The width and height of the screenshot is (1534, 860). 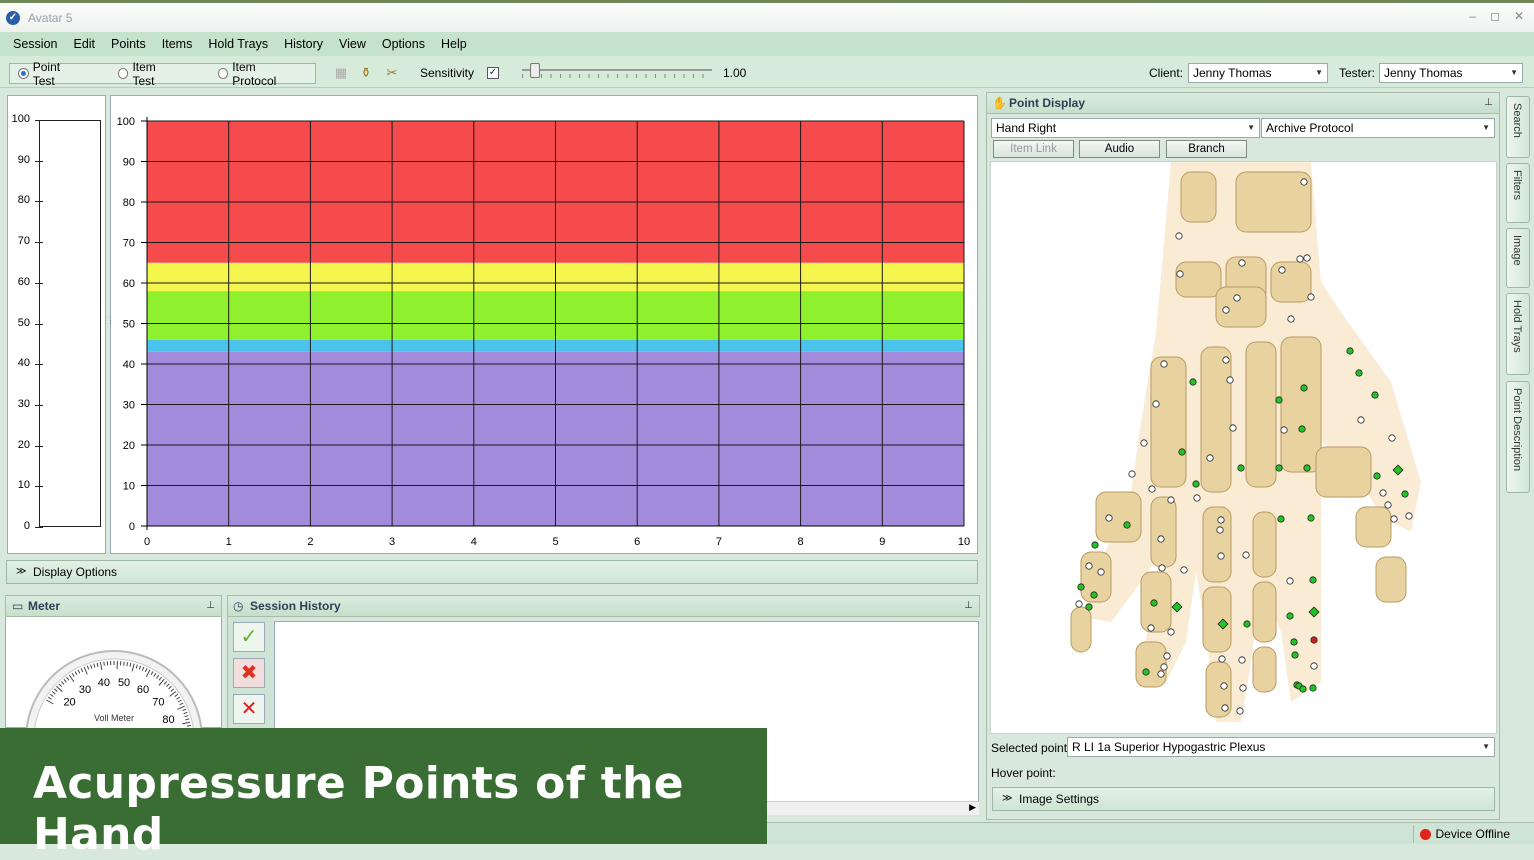 I want to click on status-bar: Device Offline, so click(x=1150, y=833).